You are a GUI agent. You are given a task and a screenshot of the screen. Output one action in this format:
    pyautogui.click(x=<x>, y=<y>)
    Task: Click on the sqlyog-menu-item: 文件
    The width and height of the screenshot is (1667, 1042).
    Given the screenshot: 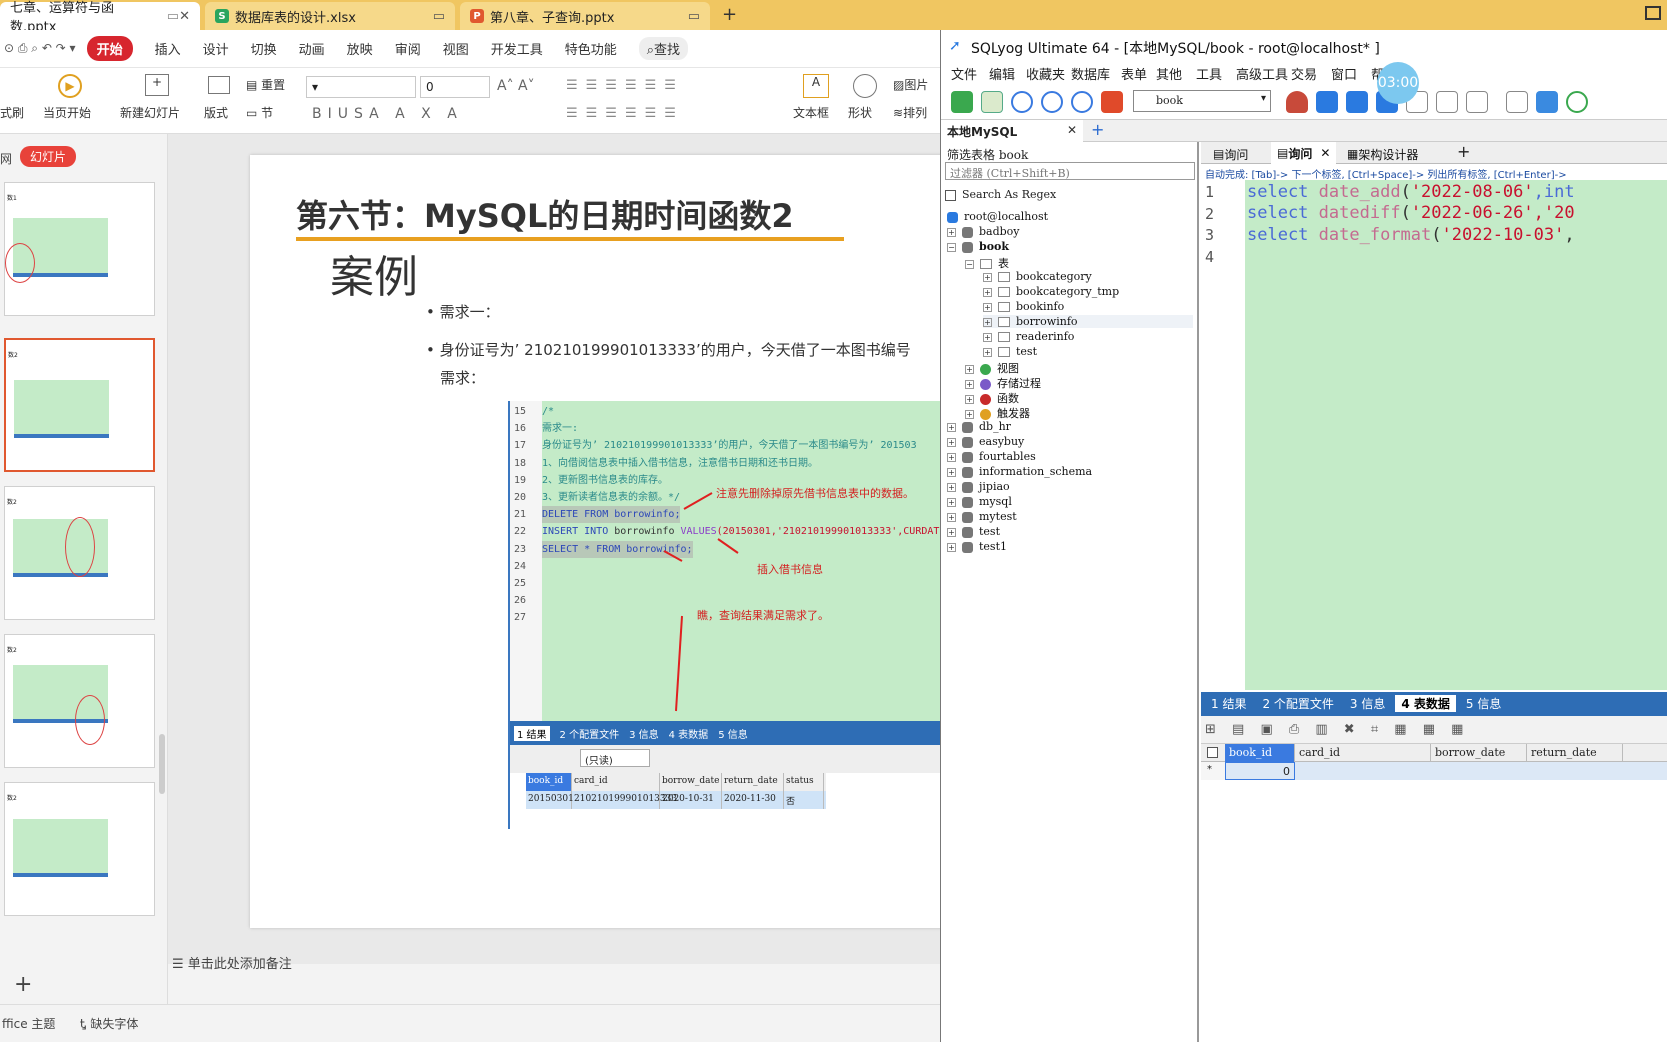 What is the action you would take?
    pyautogui.click(x=964, y=73)
    